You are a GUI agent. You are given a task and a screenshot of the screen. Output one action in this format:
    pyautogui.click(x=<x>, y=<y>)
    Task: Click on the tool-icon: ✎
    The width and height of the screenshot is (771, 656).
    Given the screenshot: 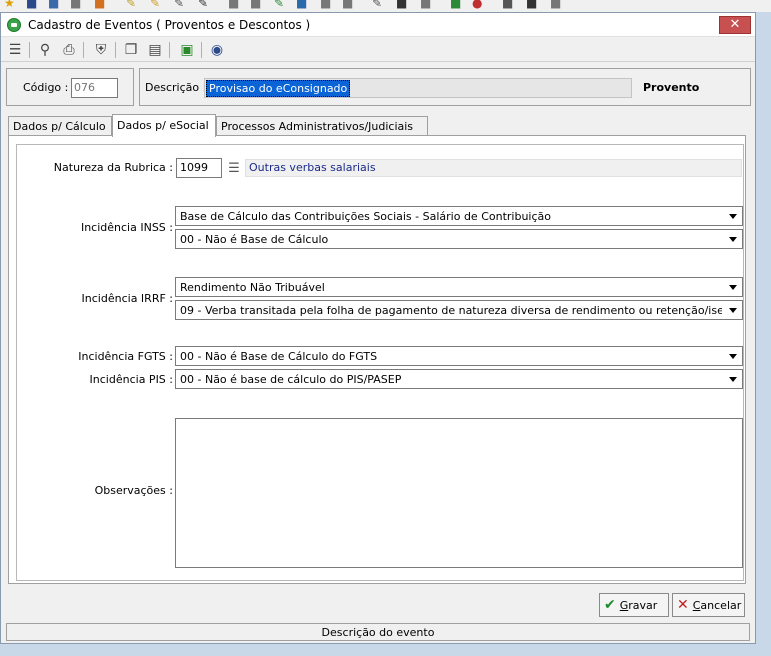 What is the action you would take?
    pyautogui.click(x=179, y=5)
    